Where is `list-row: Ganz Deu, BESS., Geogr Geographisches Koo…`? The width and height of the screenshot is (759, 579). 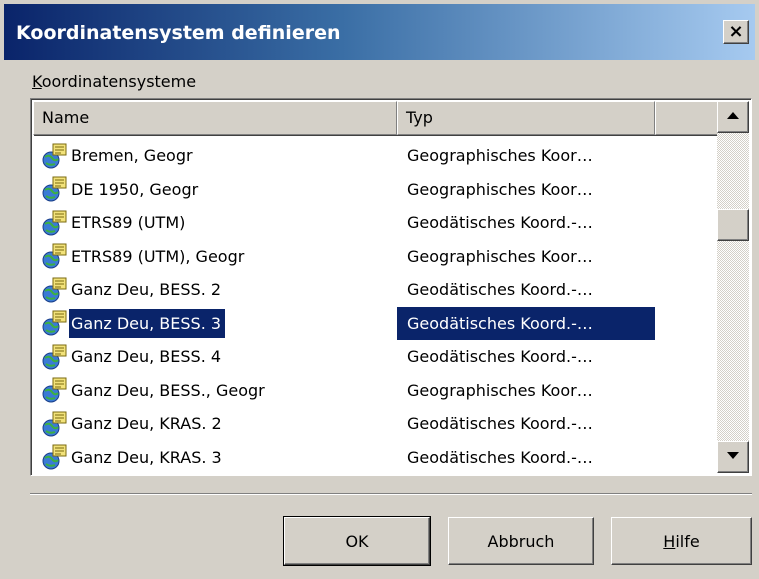 list-row: Ganz Deu, BESS., Geogr Geographisches Koo… is located at coordinates (378, 391).